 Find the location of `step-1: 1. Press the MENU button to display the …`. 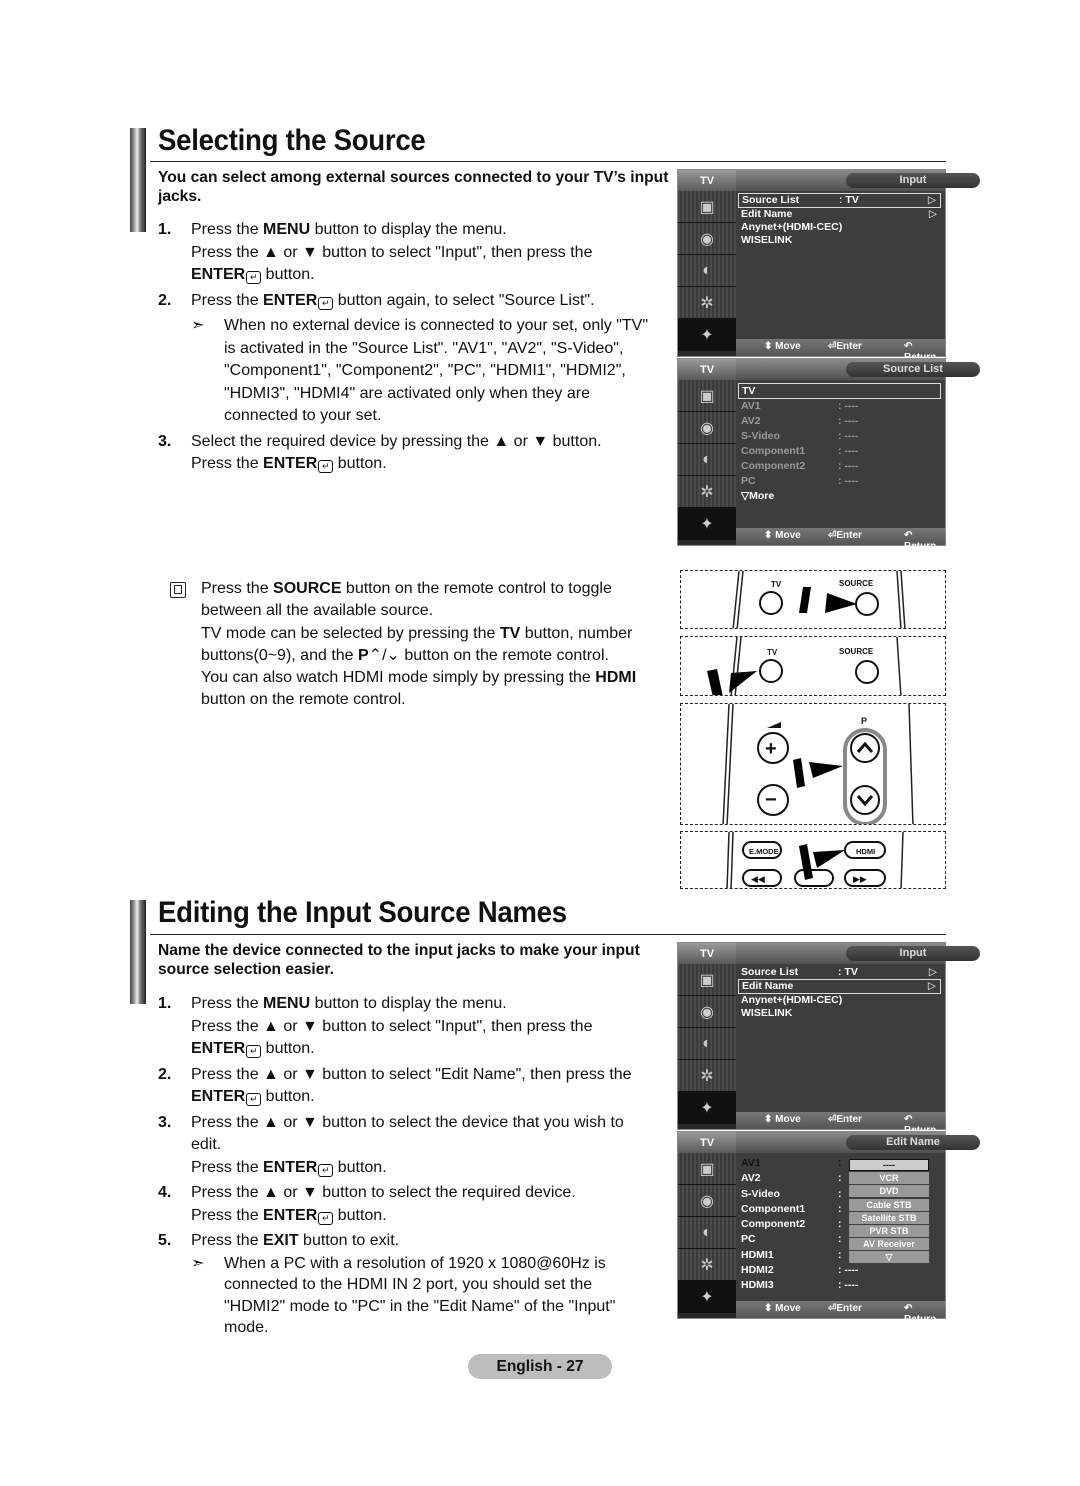

step-1: 1. Press the MENU button to display the … is located at coordinates (408, 253).